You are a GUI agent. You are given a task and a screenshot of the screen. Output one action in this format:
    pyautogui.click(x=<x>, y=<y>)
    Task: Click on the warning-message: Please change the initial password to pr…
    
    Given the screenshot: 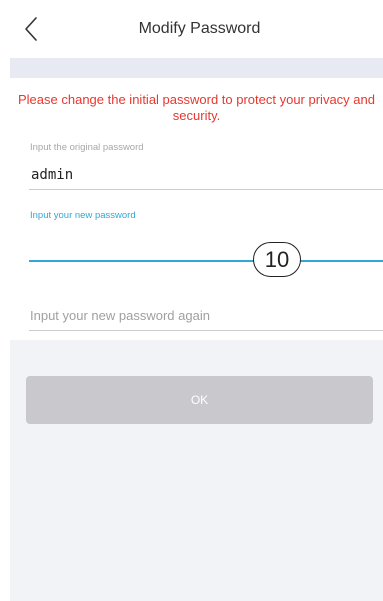 What is the action you would take?
    pyautogui.click(x=196, y=107)
    